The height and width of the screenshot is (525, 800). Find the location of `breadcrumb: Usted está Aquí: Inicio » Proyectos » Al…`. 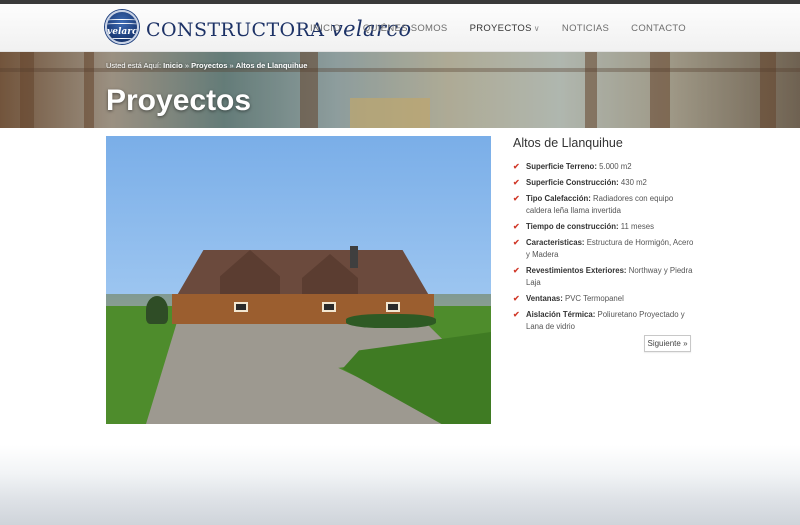

breadcrumb: Usted está Aquí: Inicio » Proyectos » Al… is located at coordinates (206, 65).